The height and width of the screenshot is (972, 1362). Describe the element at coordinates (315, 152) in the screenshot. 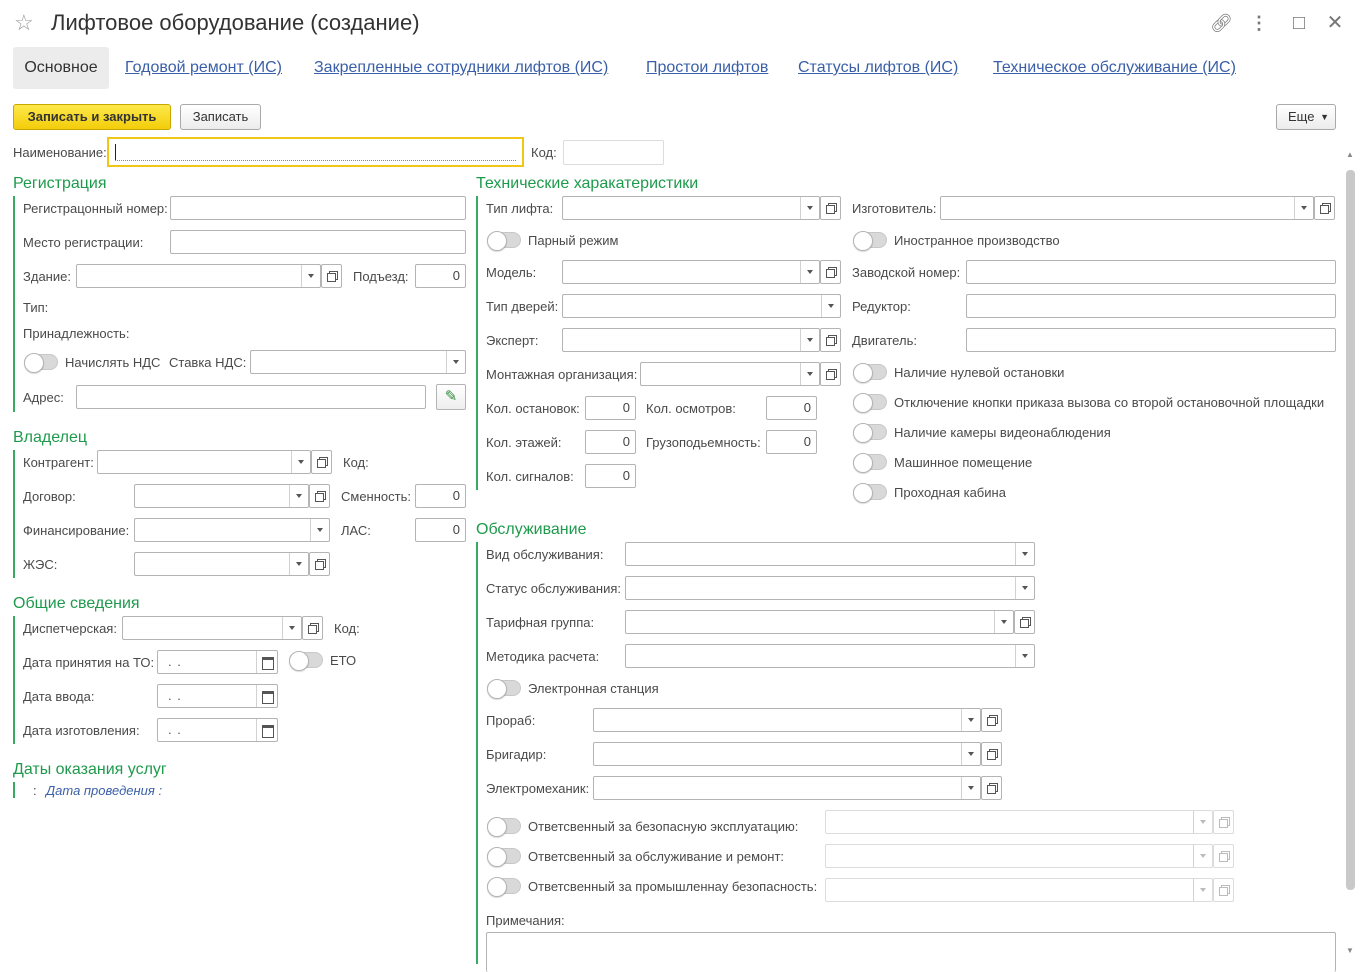

I see `name-input` at that location.